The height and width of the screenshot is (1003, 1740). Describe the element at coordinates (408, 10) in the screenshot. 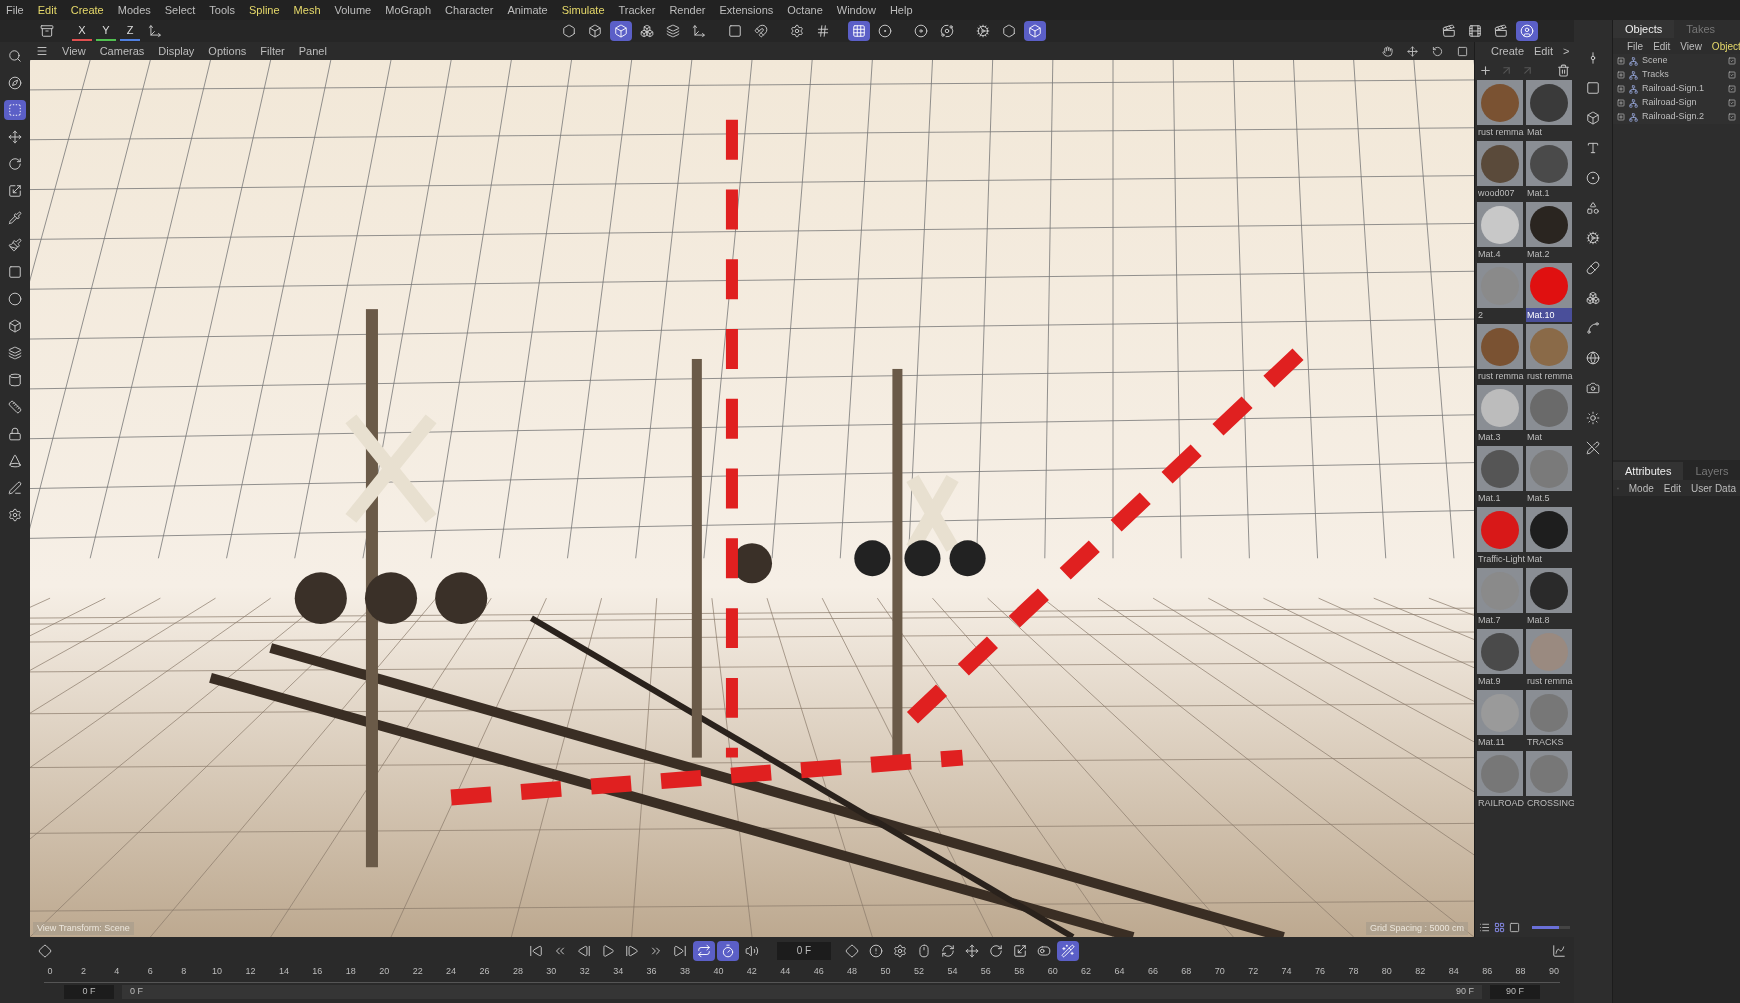

I see `menu-item: MoGraph` at that location.